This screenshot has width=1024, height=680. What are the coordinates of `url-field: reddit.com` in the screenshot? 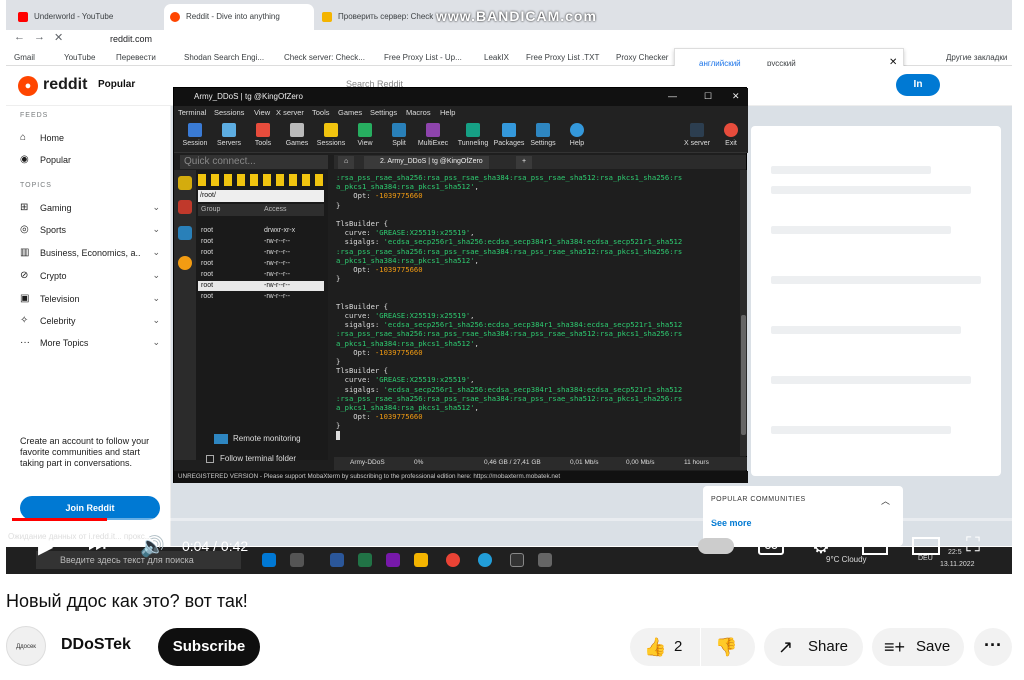 It's located at (440, 39).